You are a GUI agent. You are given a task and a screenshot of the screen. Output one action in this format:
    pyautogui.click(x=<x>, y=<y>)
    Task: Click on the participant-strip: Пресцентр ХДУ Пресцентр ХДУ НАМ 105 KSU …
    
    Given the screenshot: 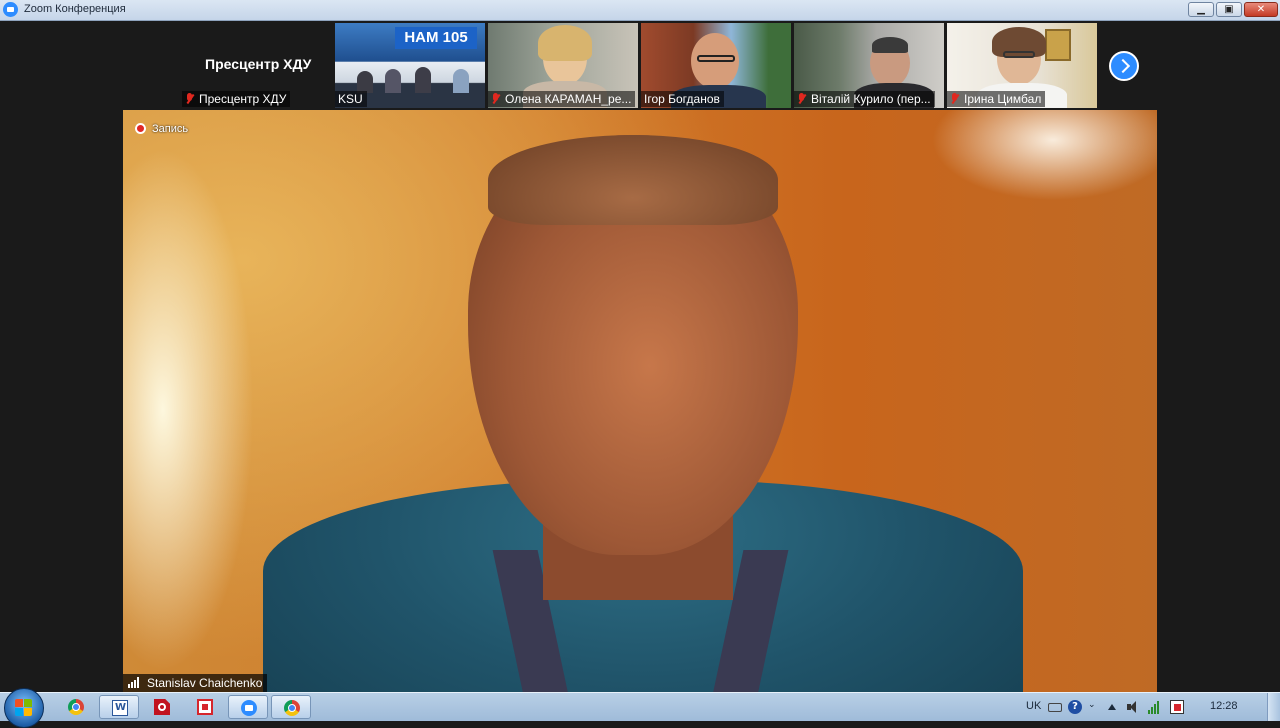 What is the action you would take?
    pyautogui.click(x=640, y=65)
    